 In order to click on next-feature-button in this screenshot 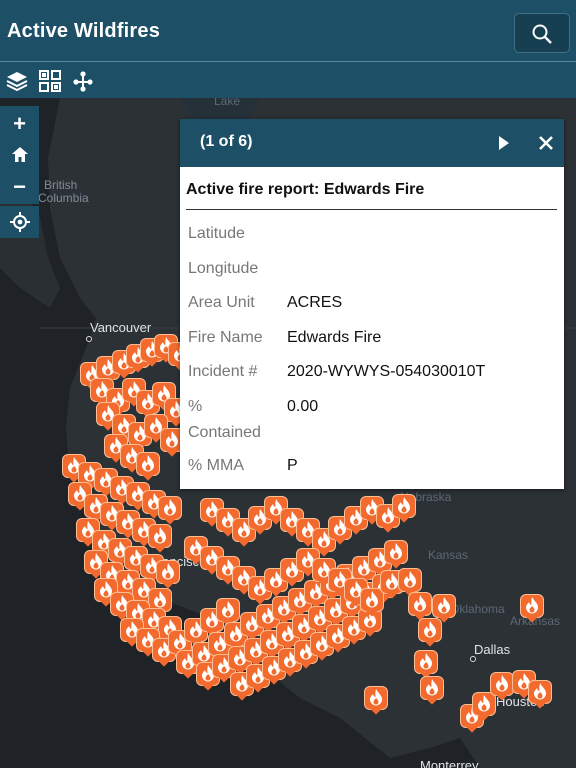, I will do `click(504, 143)`.